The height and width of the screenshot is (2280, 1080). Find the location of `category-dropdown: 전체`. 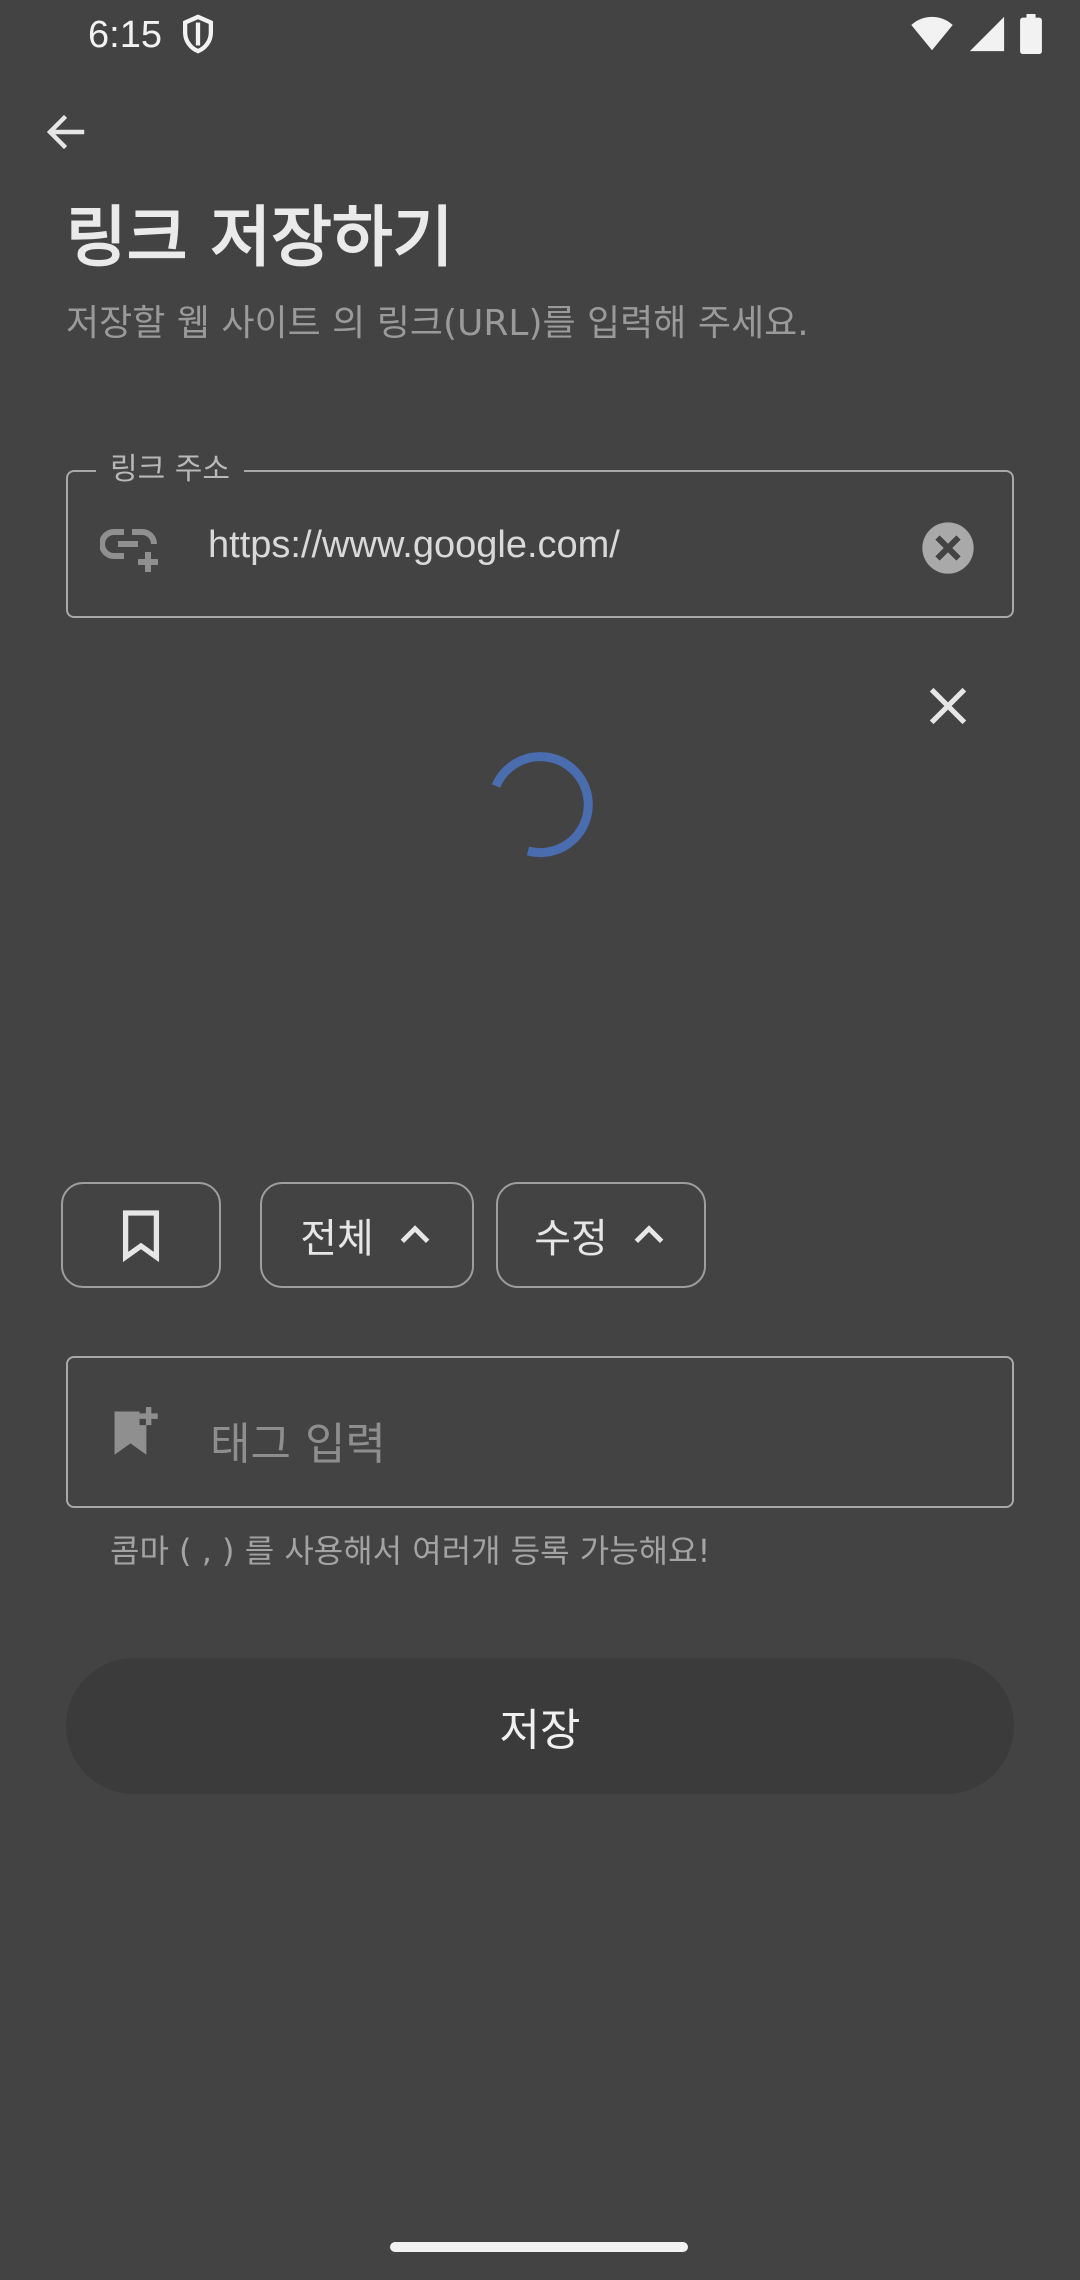

category-dropdown: 전체 is located at coordinates (367, 1235).